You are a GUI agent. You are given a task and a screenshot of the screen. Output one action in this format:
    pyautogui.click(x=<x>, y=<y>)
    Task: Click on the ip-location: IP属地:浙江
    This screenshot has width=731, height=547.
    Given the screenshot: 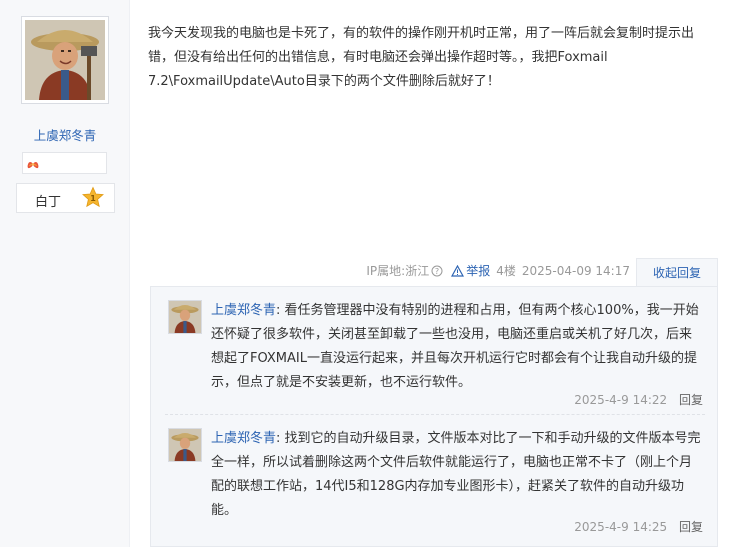 What is the action you would take?
    pyautogui.click(x=398, y=271)
    